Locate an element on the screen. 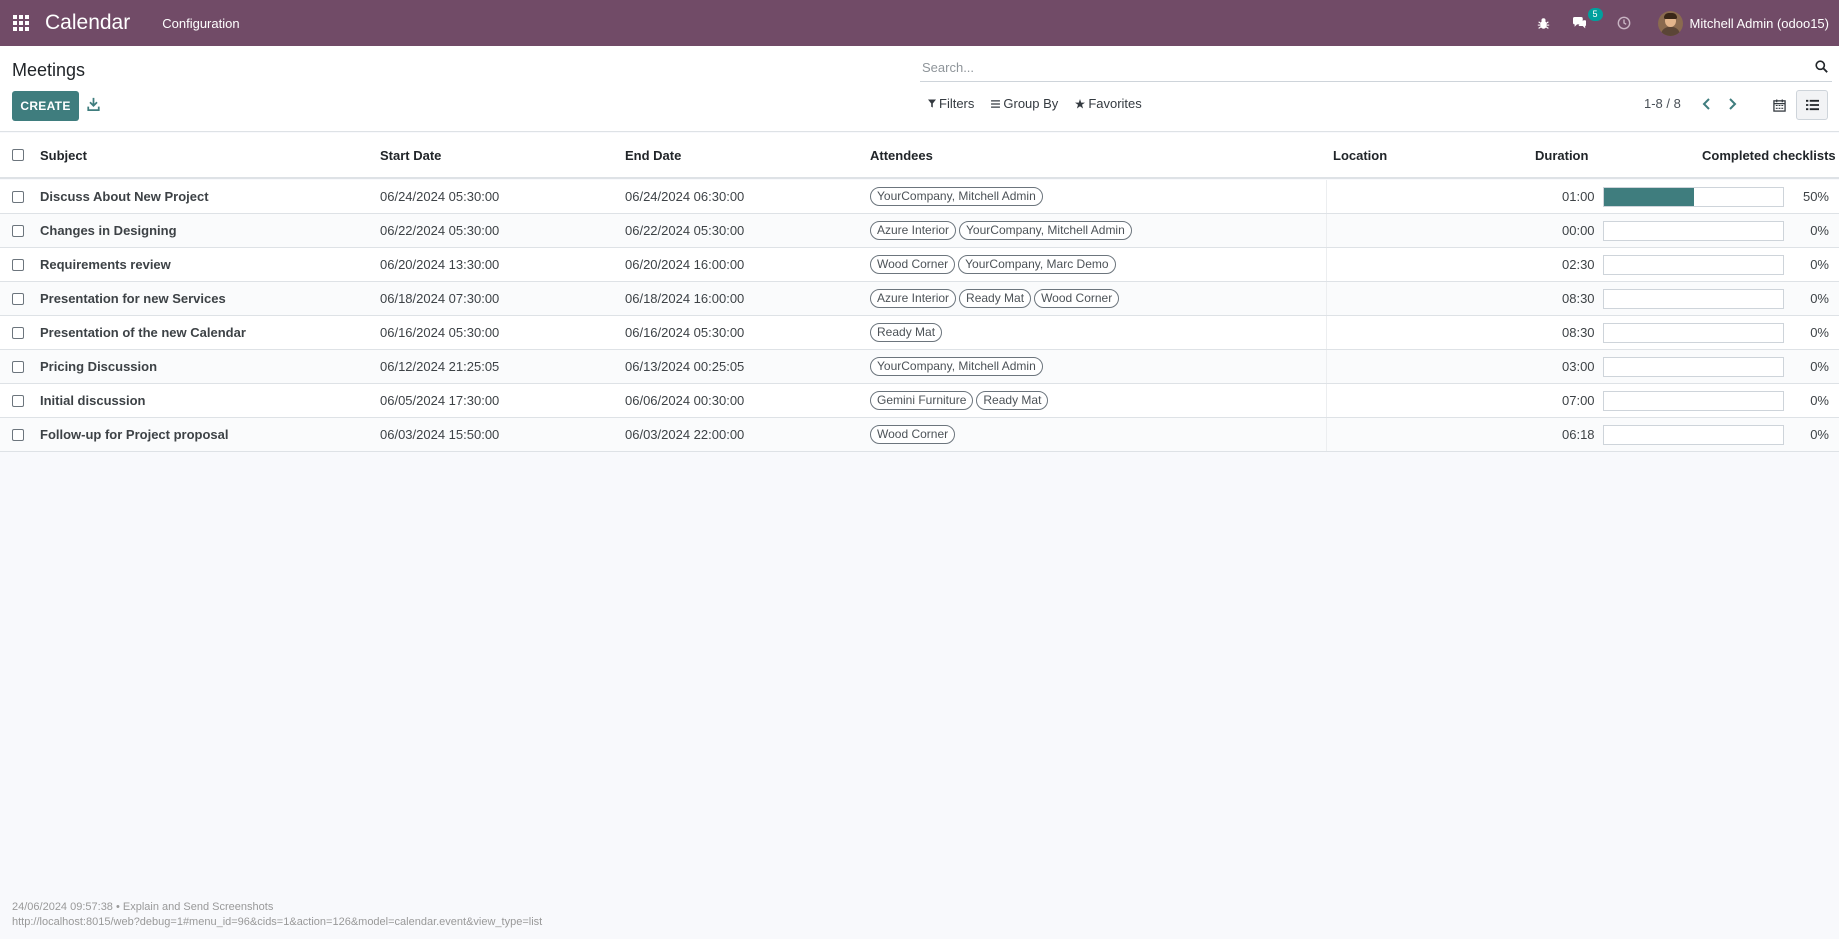 The height and width of the screenshot is (939, 1839). activities-clock-icon is located at coordinates (1624, 23).